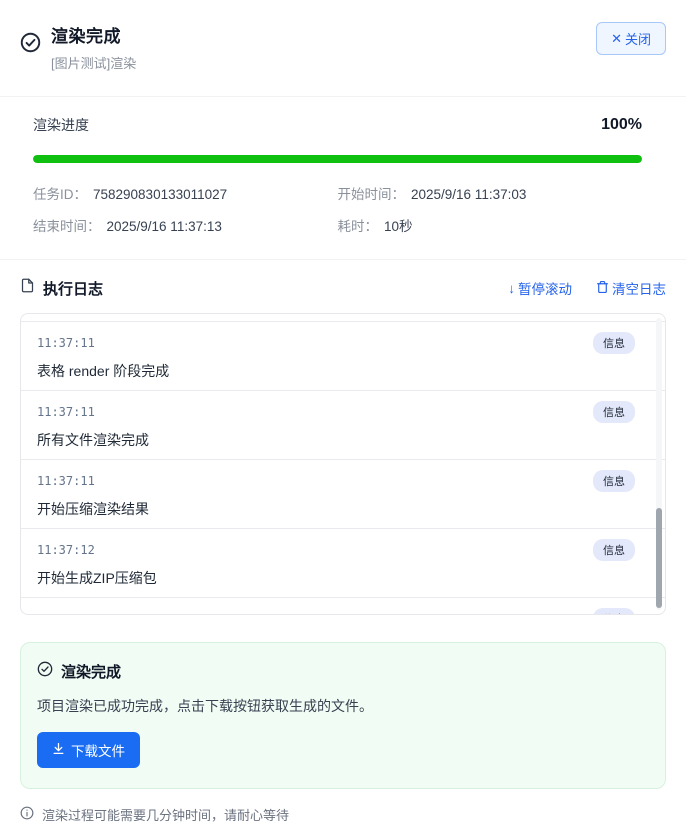  What do you see at coordinates (93, 440) in the screenshot?
I see `log-message: 所有文件渲染完成` at bounding box center [93, 440].